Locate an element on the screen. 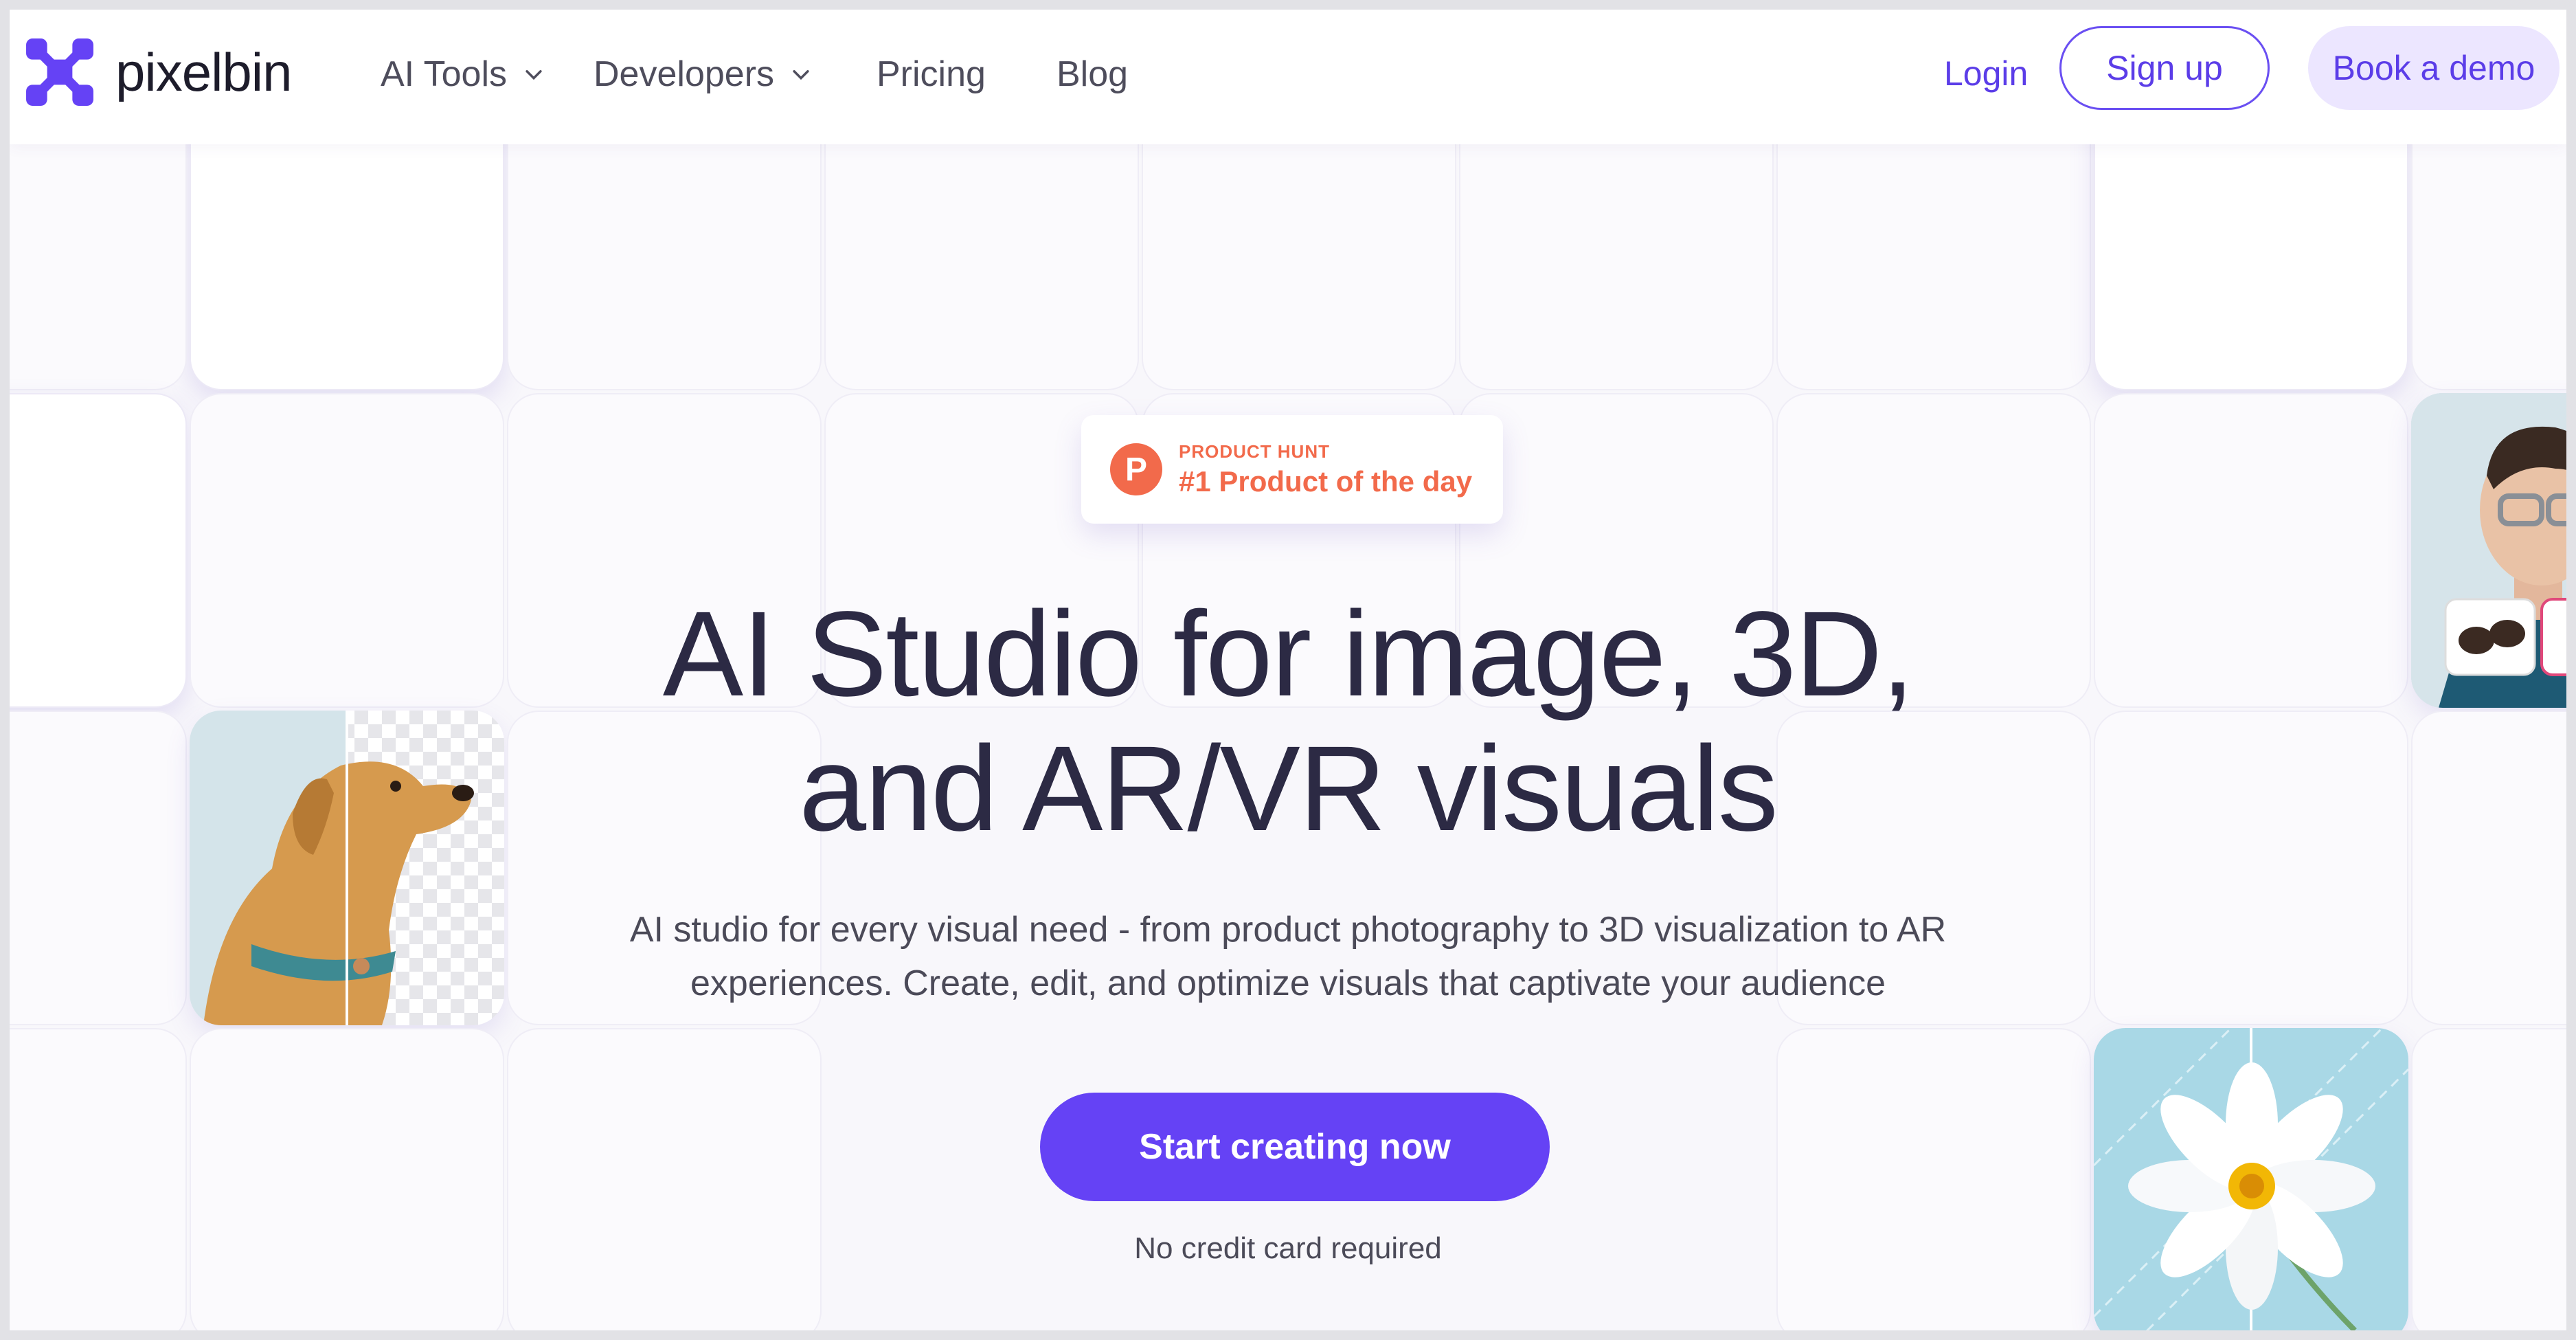 This screenshot has width=2576, height=1340. nav-developers: Developers is located at coordinates (703, 75).